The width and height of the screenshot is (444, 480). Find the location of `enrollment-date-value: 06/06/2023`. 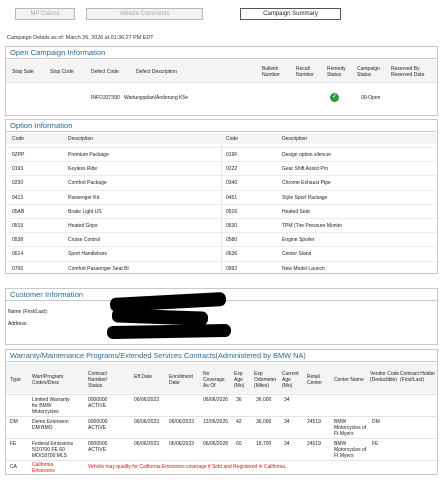

enrollment-date-value: 06/06/2023 is located at coordinates (182, 422).